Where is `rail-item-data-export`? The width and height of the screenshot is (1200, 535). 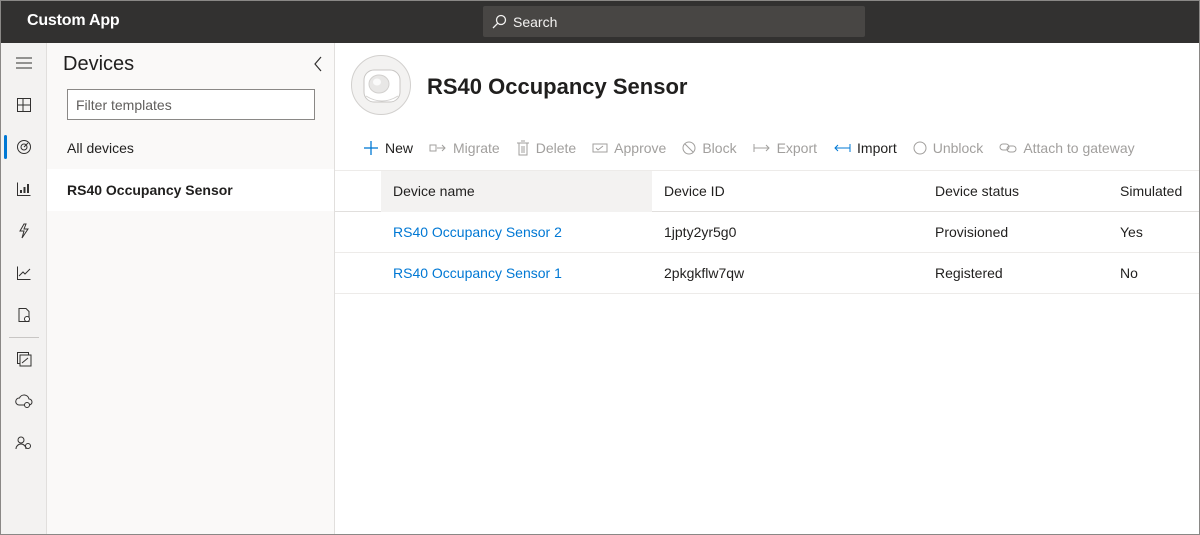
rail-item-data-export is located at coordinates (24, 401).